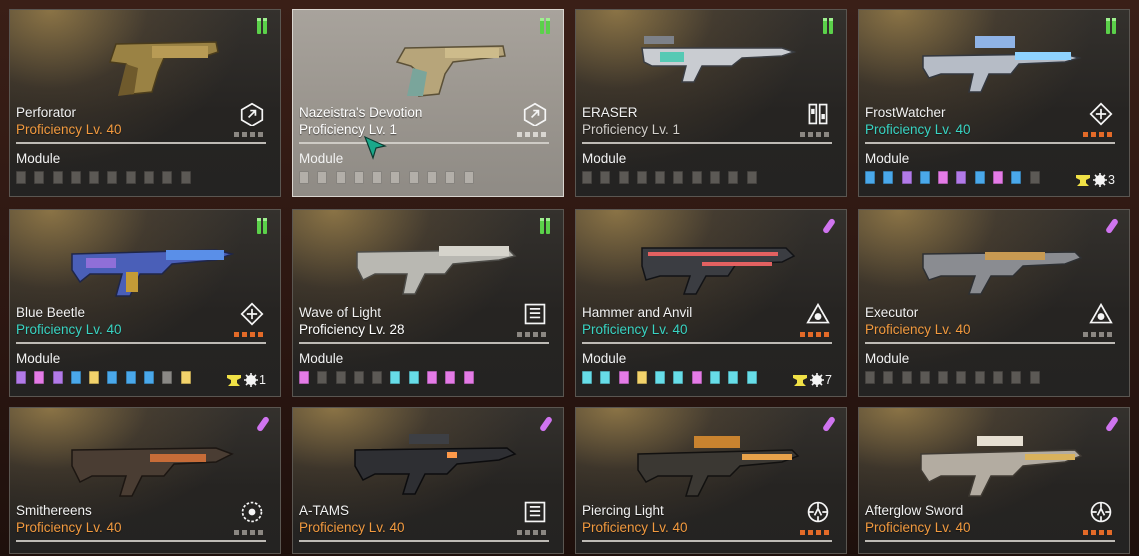 The image size is (1139, 556). I want to click on weapon-card: FrostWatcher Proficiency Lv. 40 Module 3, so click(994, 103).